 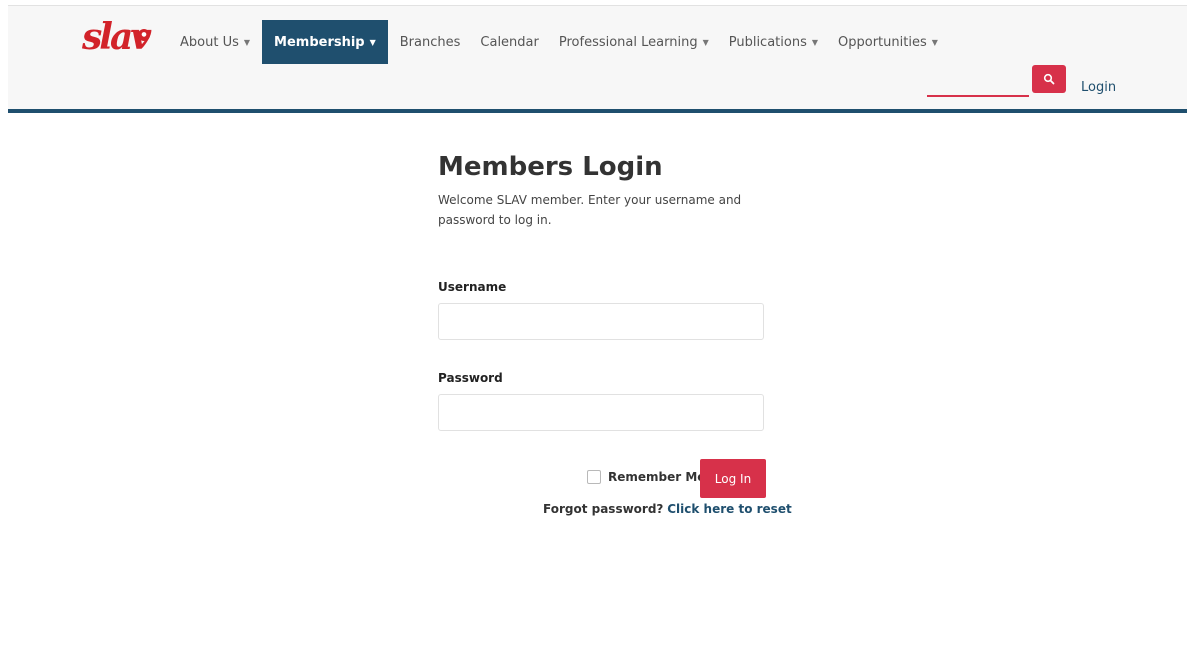 What do you see at coordinates (767, 42) in the screenshot?
I see `nav-label: Publications` at bounding box center [767, 42].